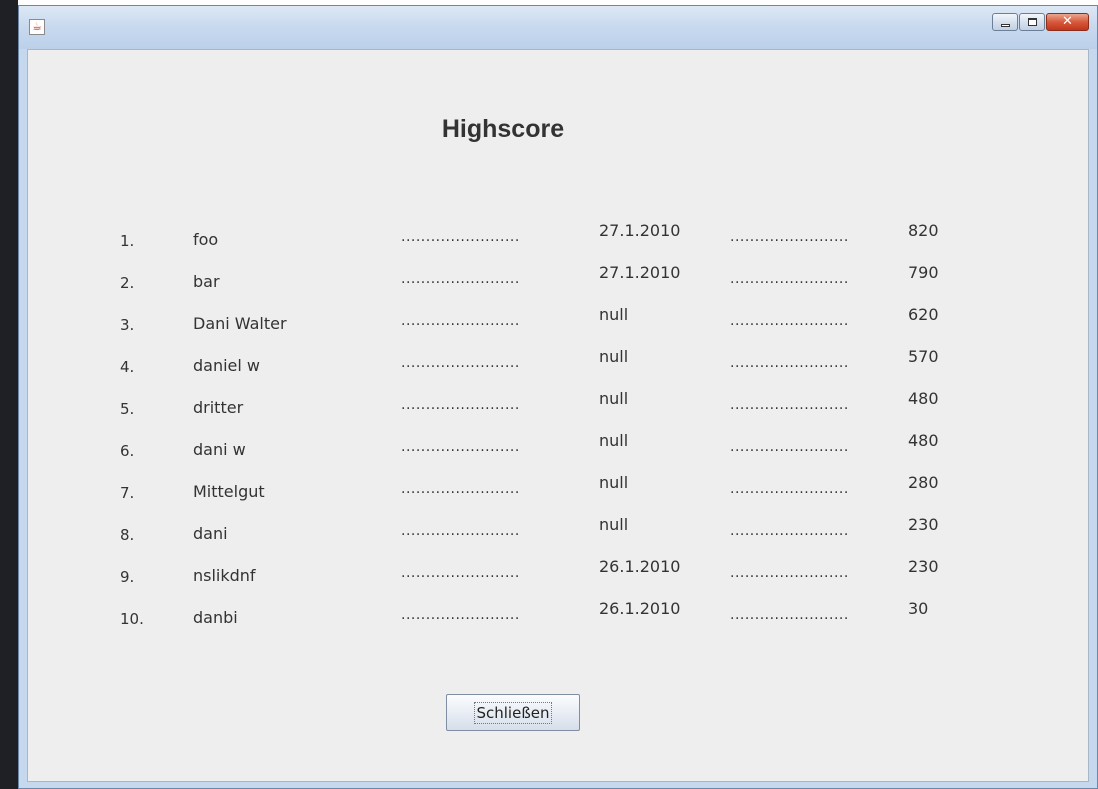 The image size is (1098, 789). What do you see at coordinates (9, 394) in the screenshot?
I see `desktop-edge` at bounding box center [9, 394].